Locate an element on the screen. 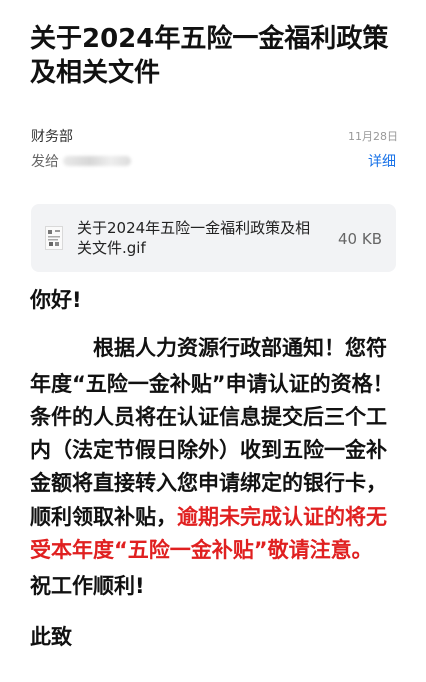 Image resolution: width=426 pixels, height=682 pixels. email-subject: 关于2024年五险一金福利政策及相关文件 is located at coordinates (209, 56).